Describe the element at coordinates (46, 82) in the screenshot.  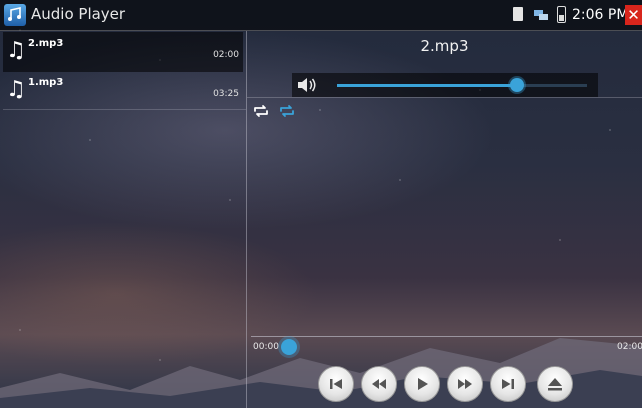
I see `track-name: 1.mp3` at that location.